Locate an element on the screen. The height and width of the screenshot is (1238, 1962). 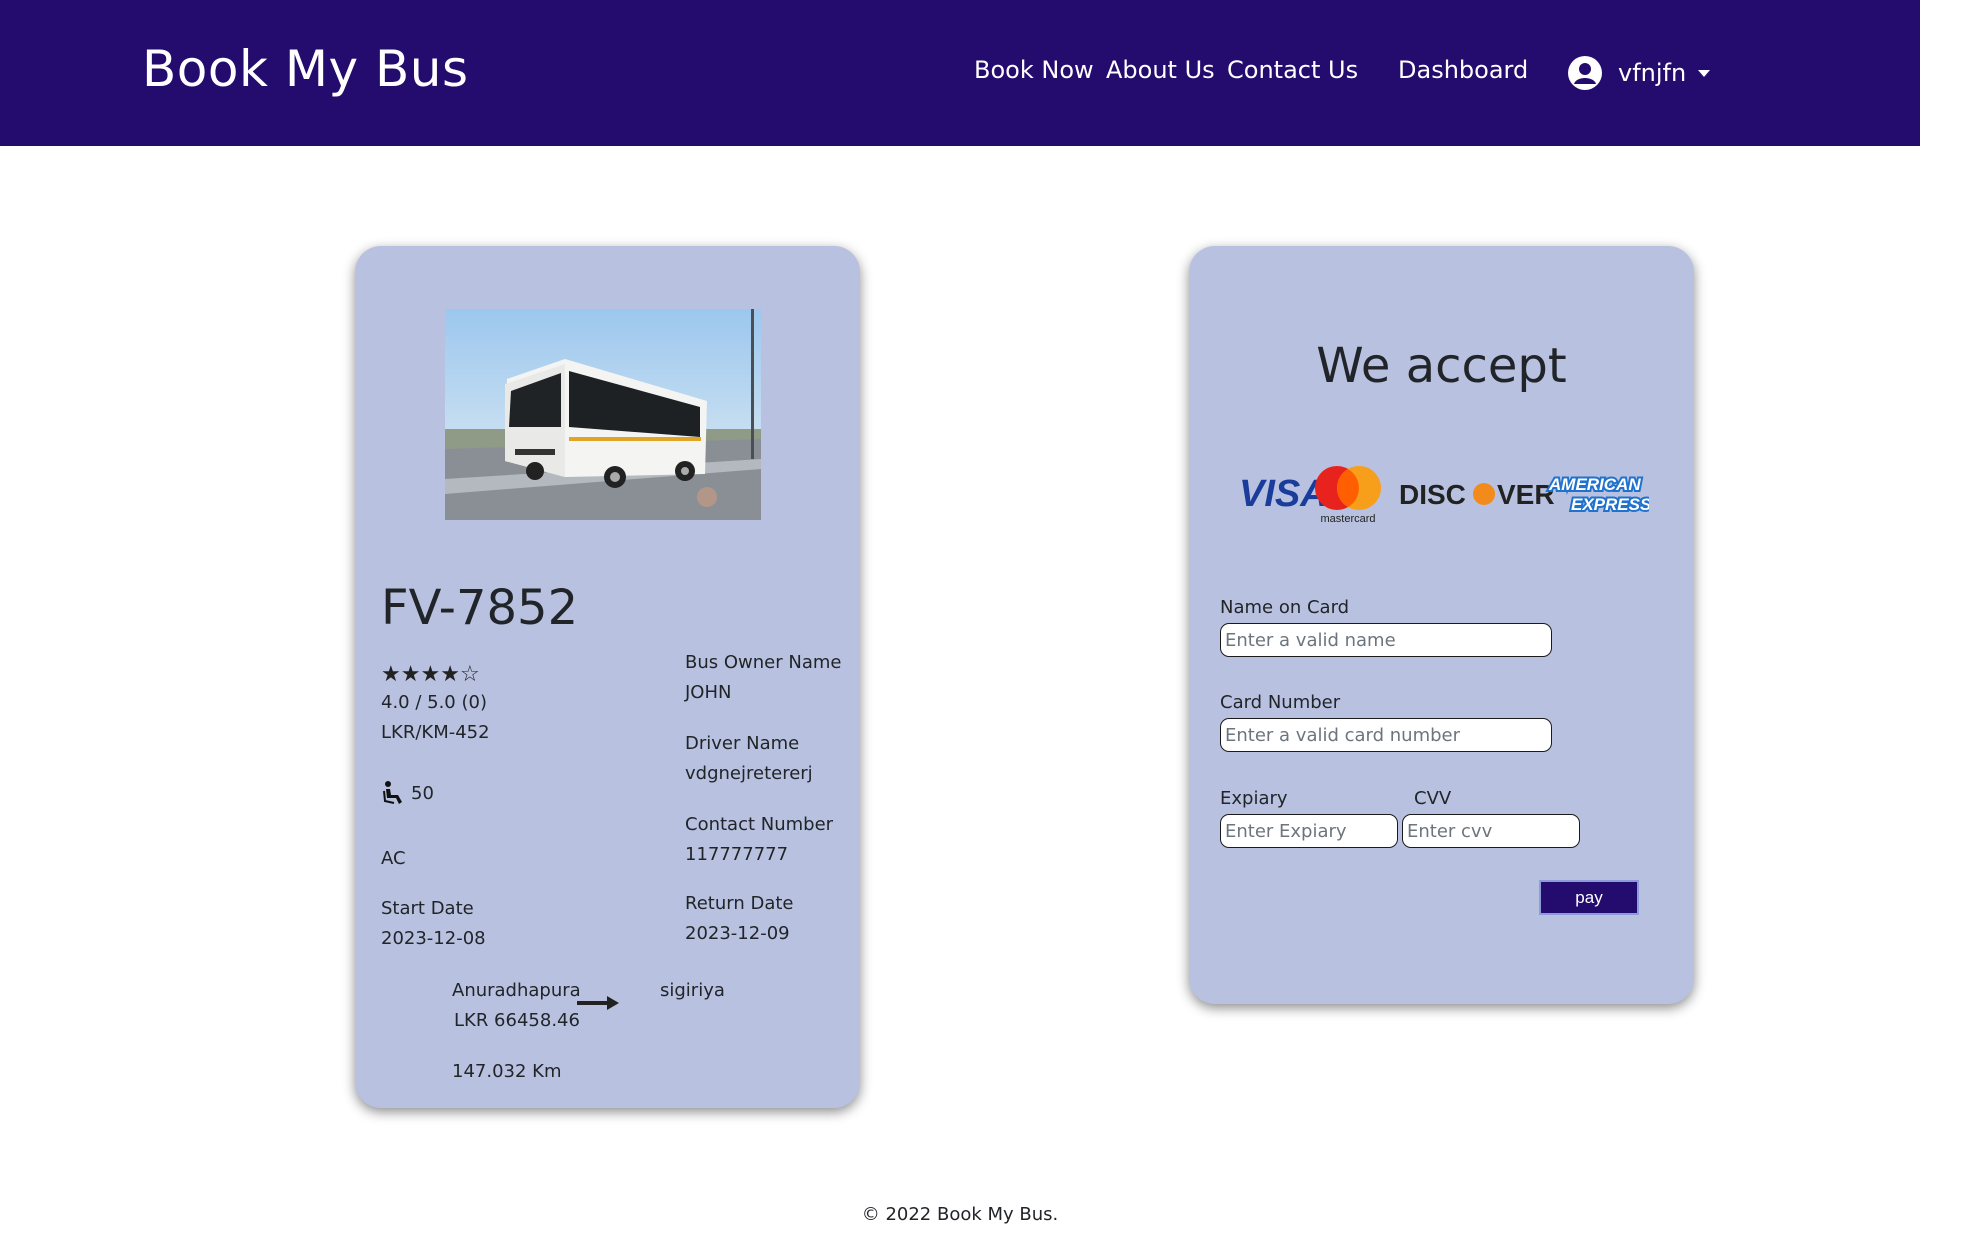
visa-logo-icon: VISA is located at coordinates (1283, 494).